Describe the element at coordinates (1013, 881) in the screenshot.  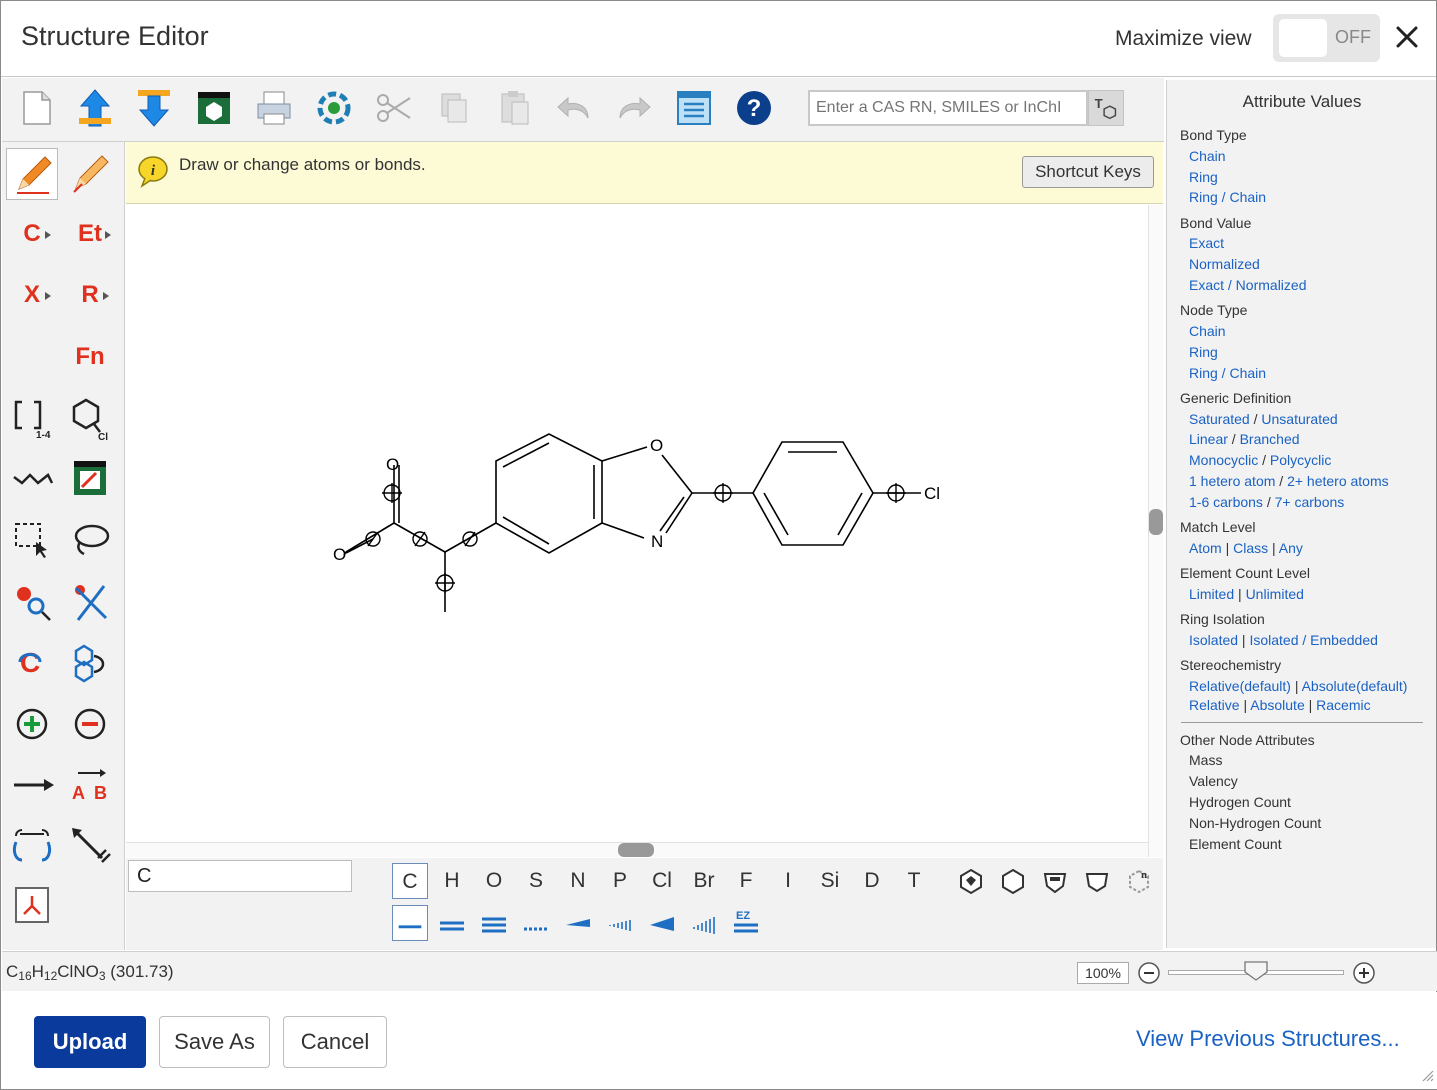
I see `cyclohexane-template-icon` at that location.